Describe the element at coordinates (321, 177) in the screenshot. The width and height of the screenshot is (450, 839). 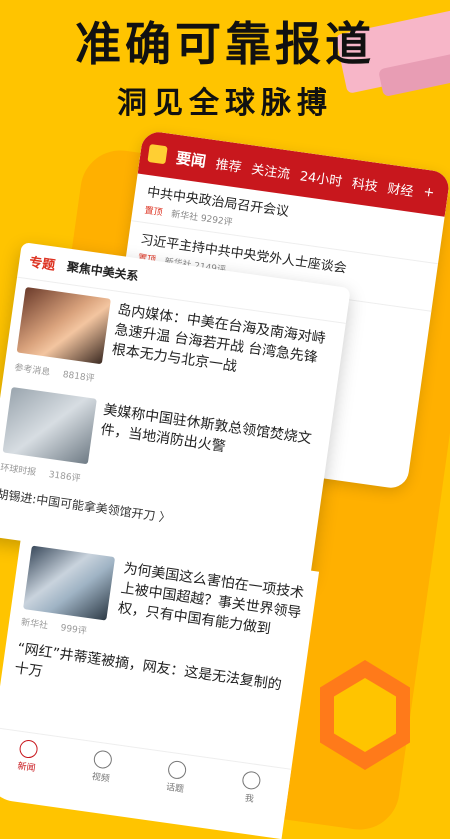
I see `tab-24h: 24小时` at that location.